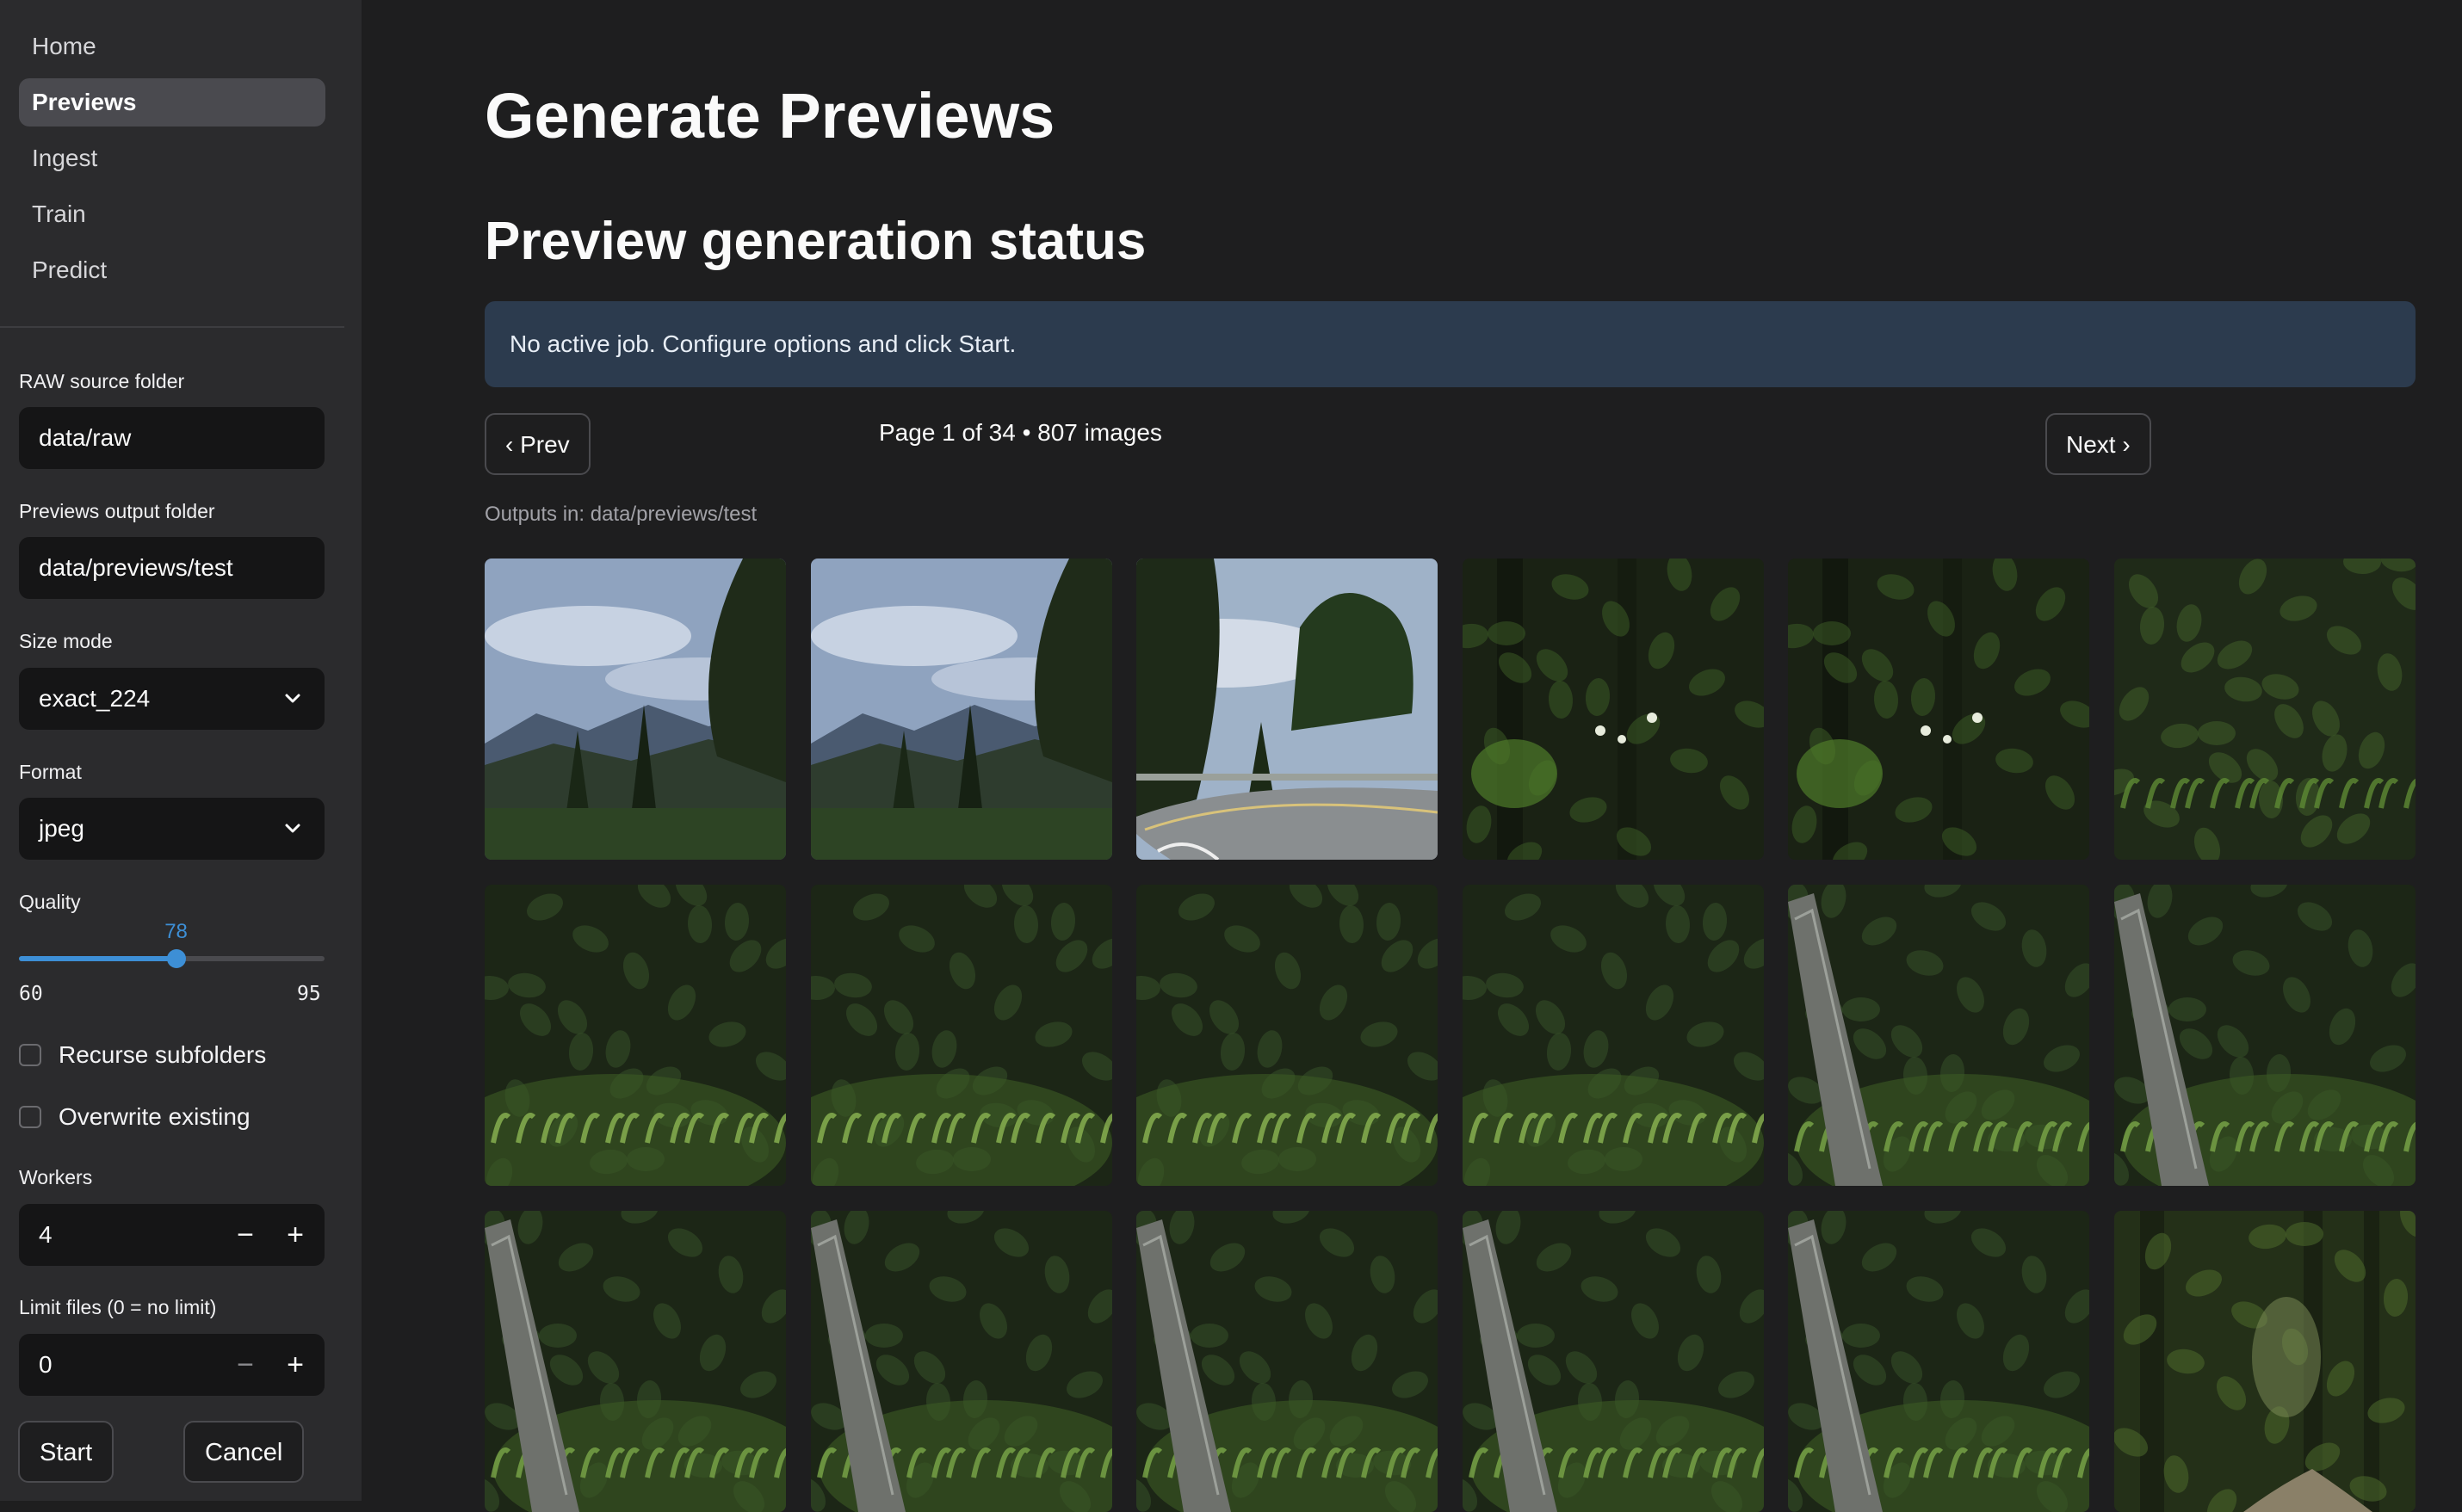 This screenshot has height=1512, width=2462. I want to click on raw-source-label: RAW source folder, so click(102, 381).